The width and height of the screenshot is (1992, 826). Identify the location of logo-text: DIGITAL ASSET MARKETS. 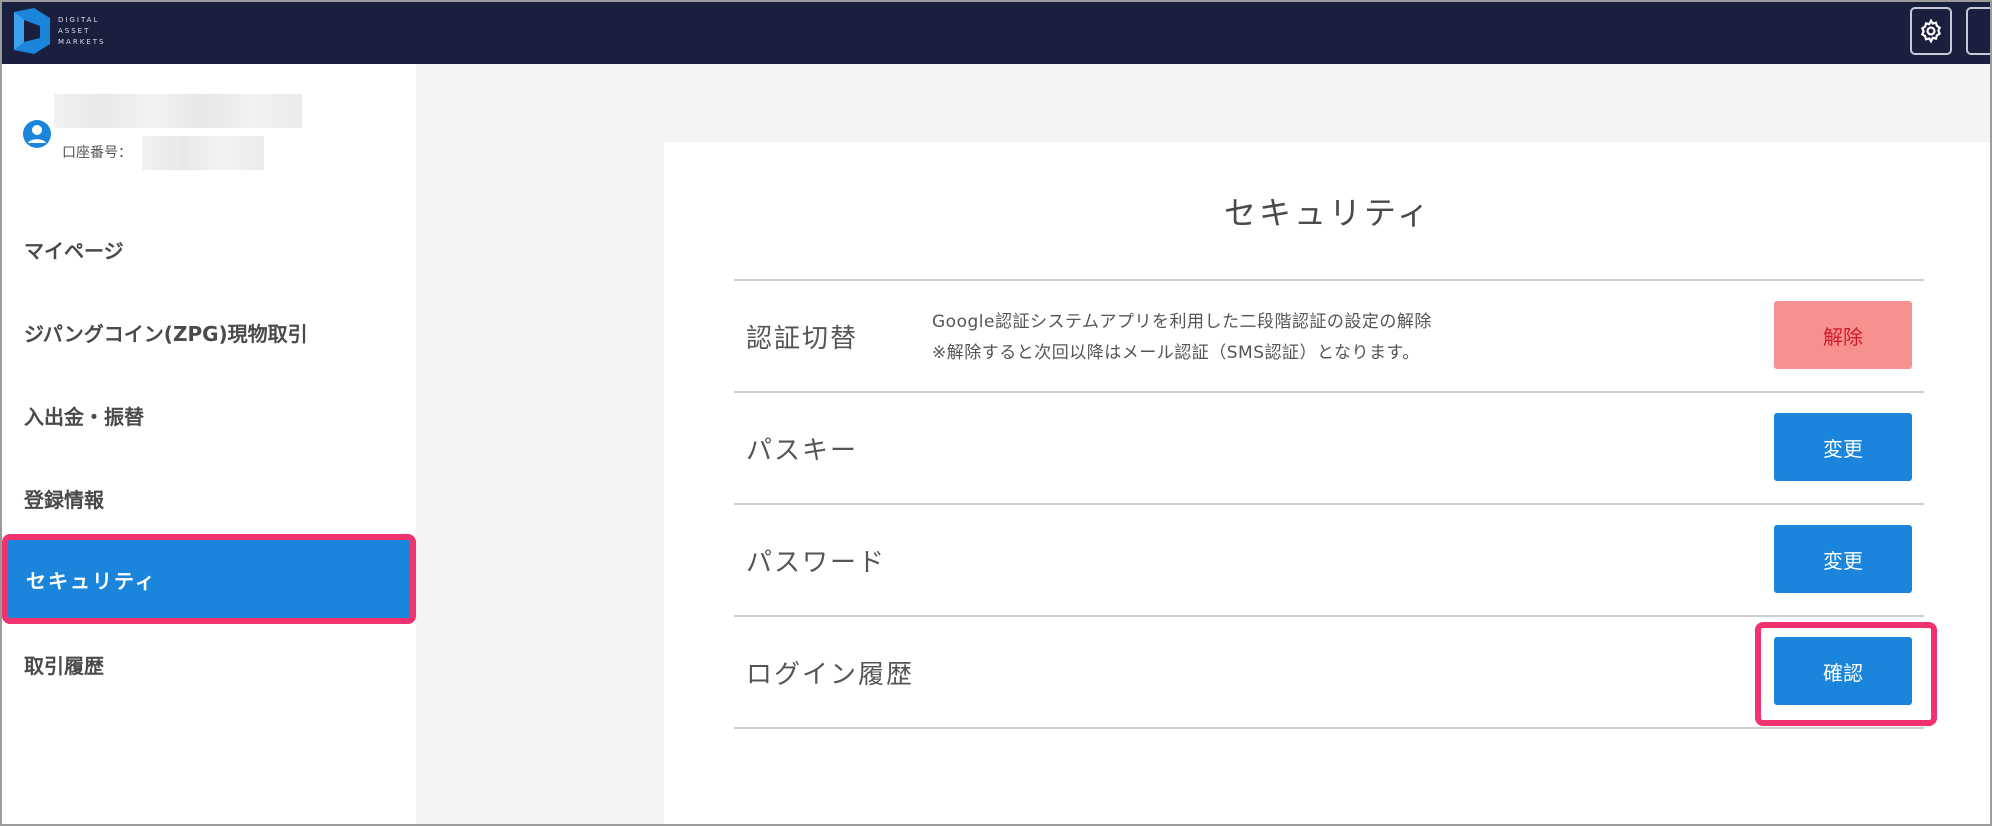
(81, 31).